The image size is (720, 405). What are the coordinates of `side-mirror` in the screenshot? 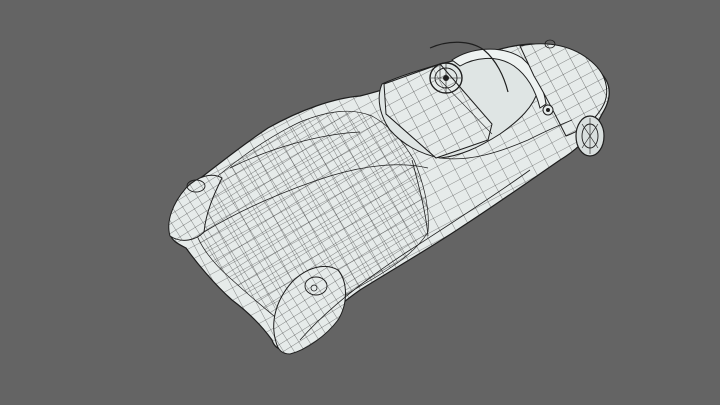 It's located at (548, 110).